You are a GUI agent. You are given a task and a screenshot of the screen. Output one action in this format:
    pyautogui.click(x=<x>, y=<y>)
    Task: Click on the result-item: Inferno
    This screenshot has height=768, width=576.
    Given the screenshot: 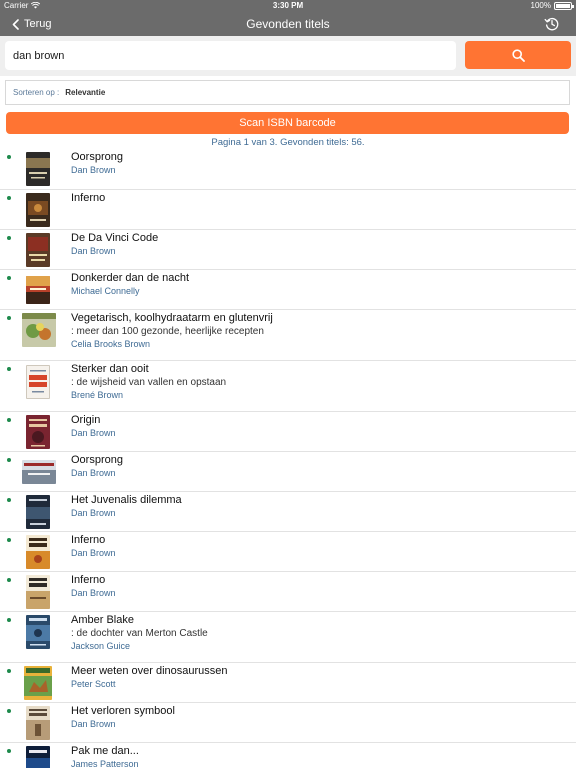 What is the action you would take?
    pyautogui.click(x=288, y=210)
    